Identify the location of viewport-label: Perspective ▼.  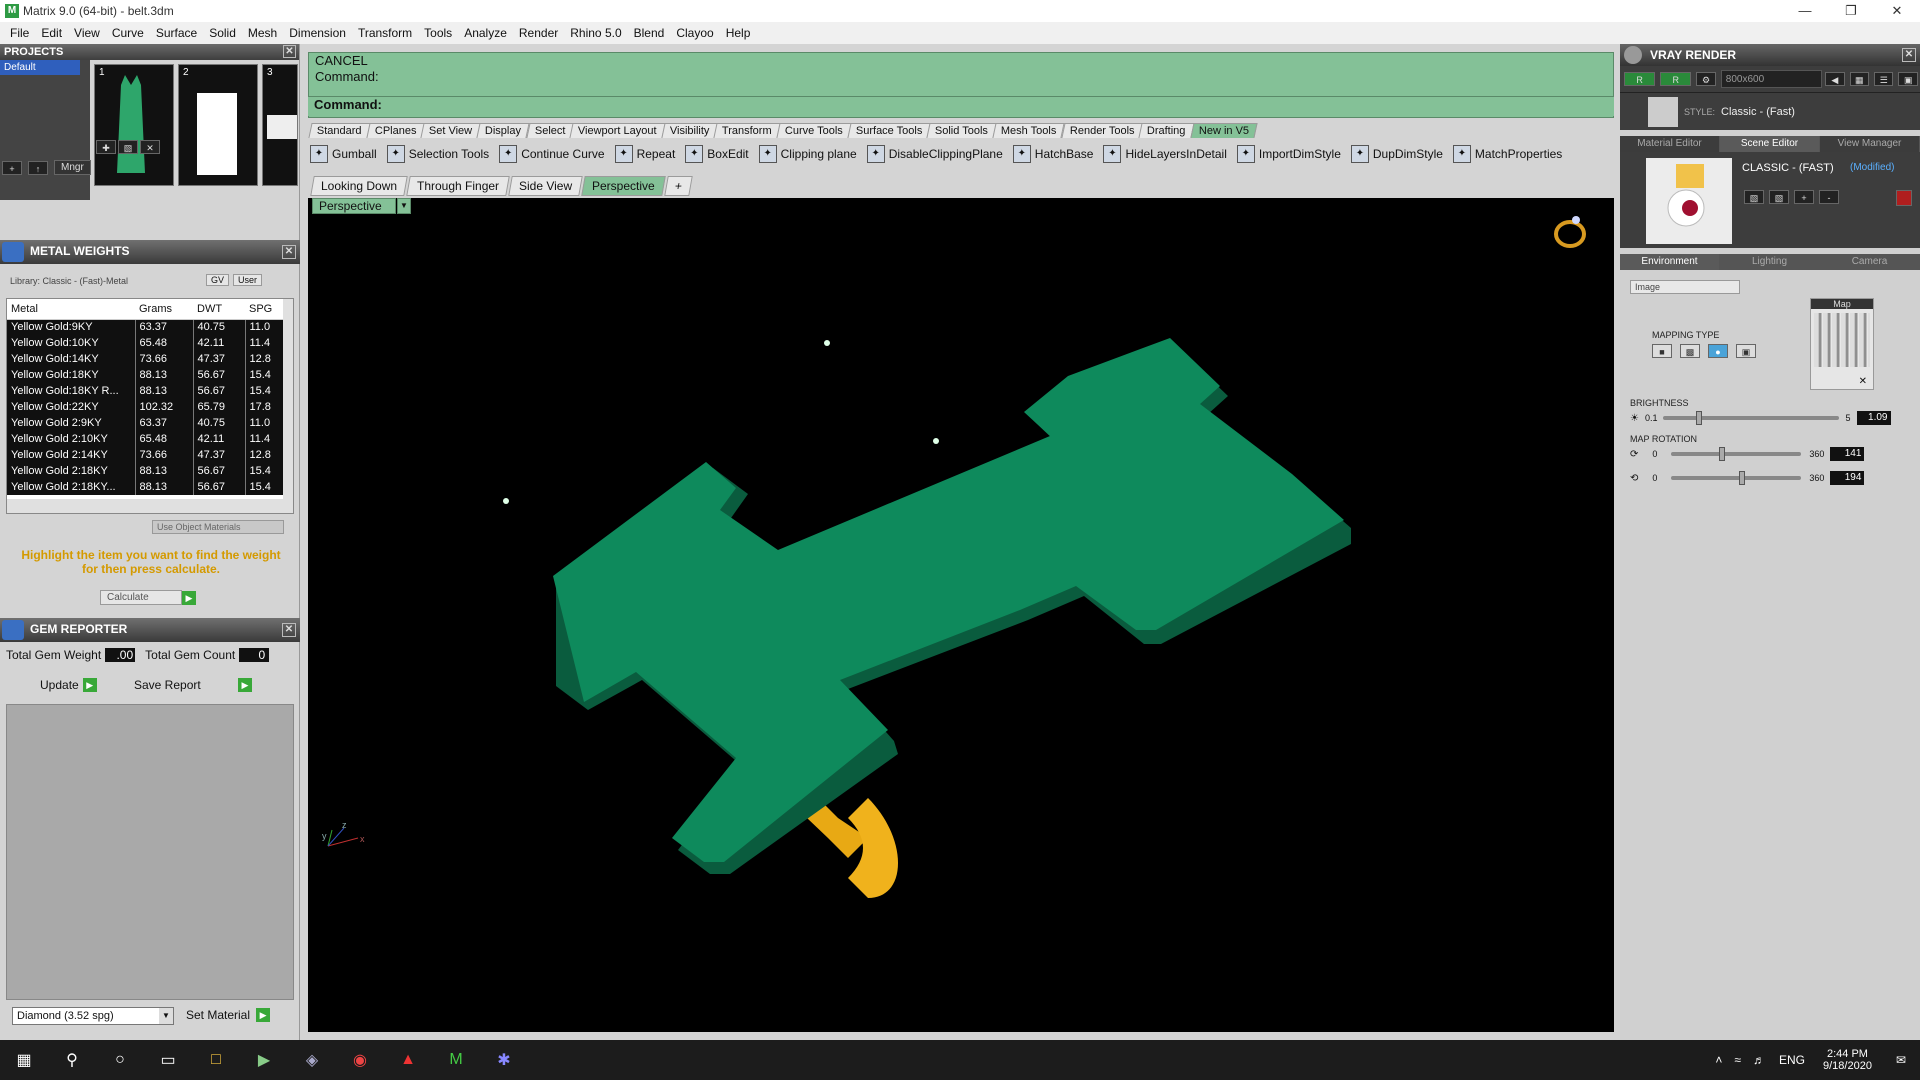
(361, 206).